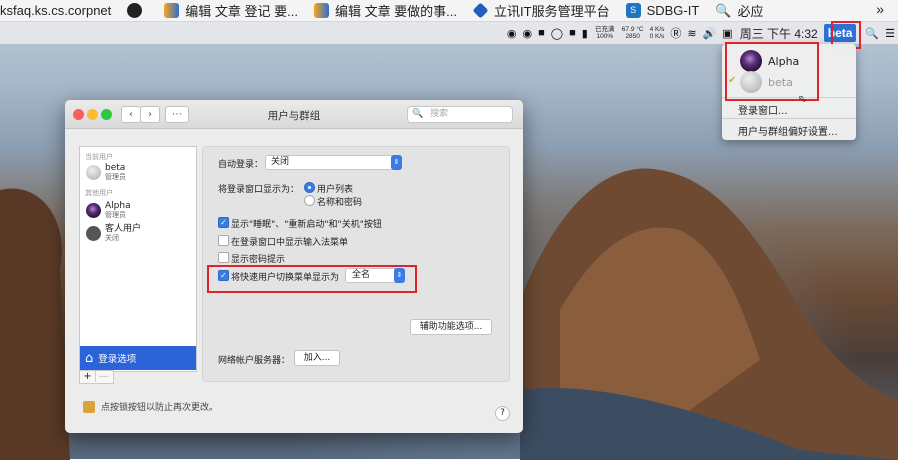  Describe the element at coordinates (309, 200) in the screenshot. I see `radio-name-password` at that location.